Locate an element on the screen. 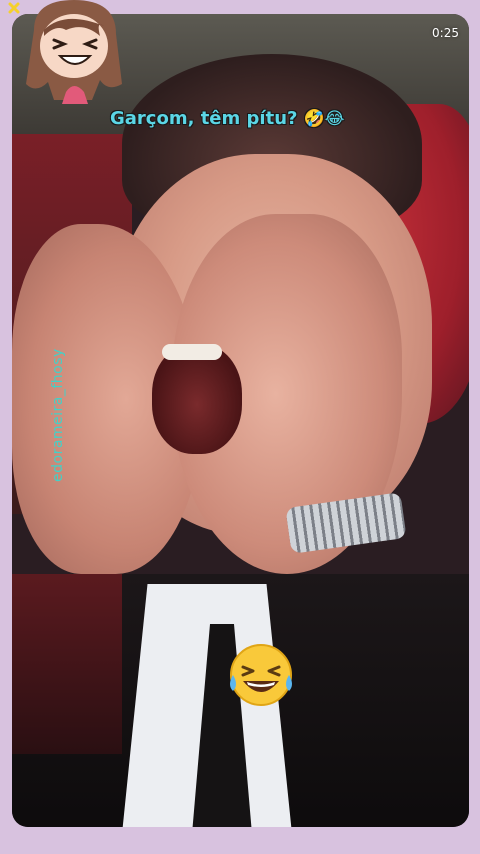  video-caption: Garçom, têm pítu? 🤣😂 is located at coordinates (227, 118).